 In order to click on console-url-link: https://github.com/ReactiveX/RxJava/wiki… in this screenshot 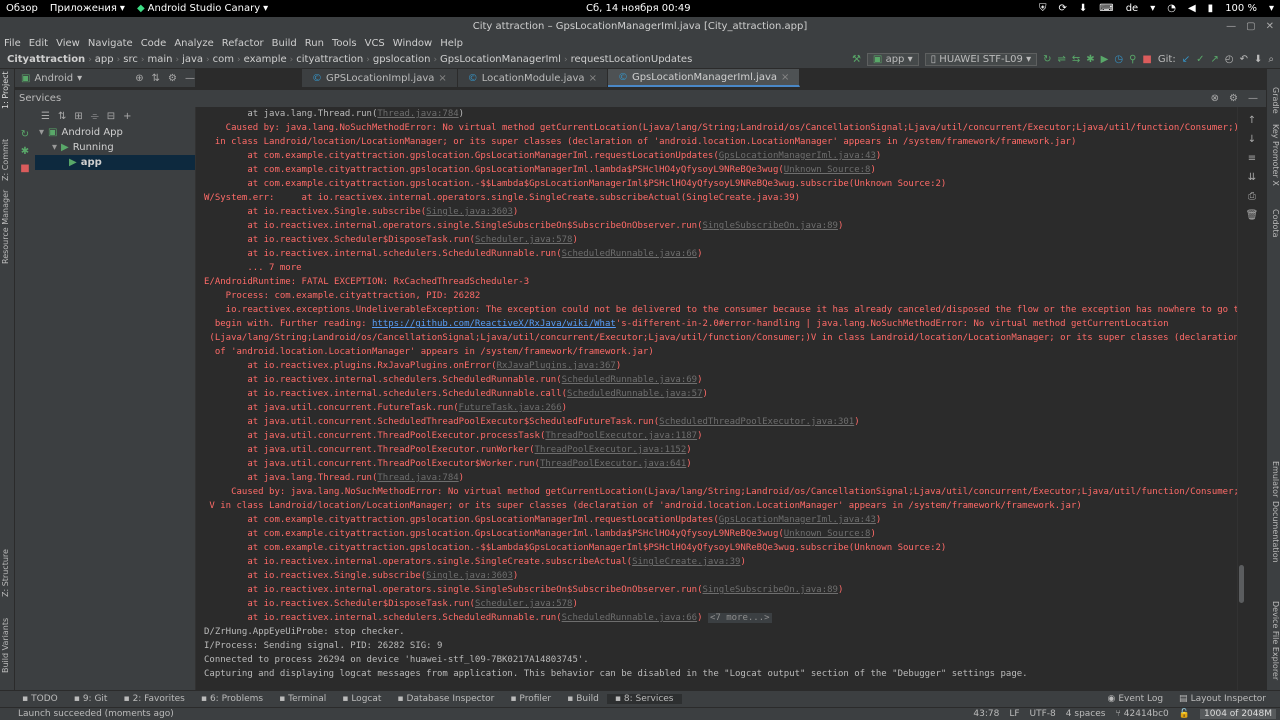, I will do `click(494, 324)`.